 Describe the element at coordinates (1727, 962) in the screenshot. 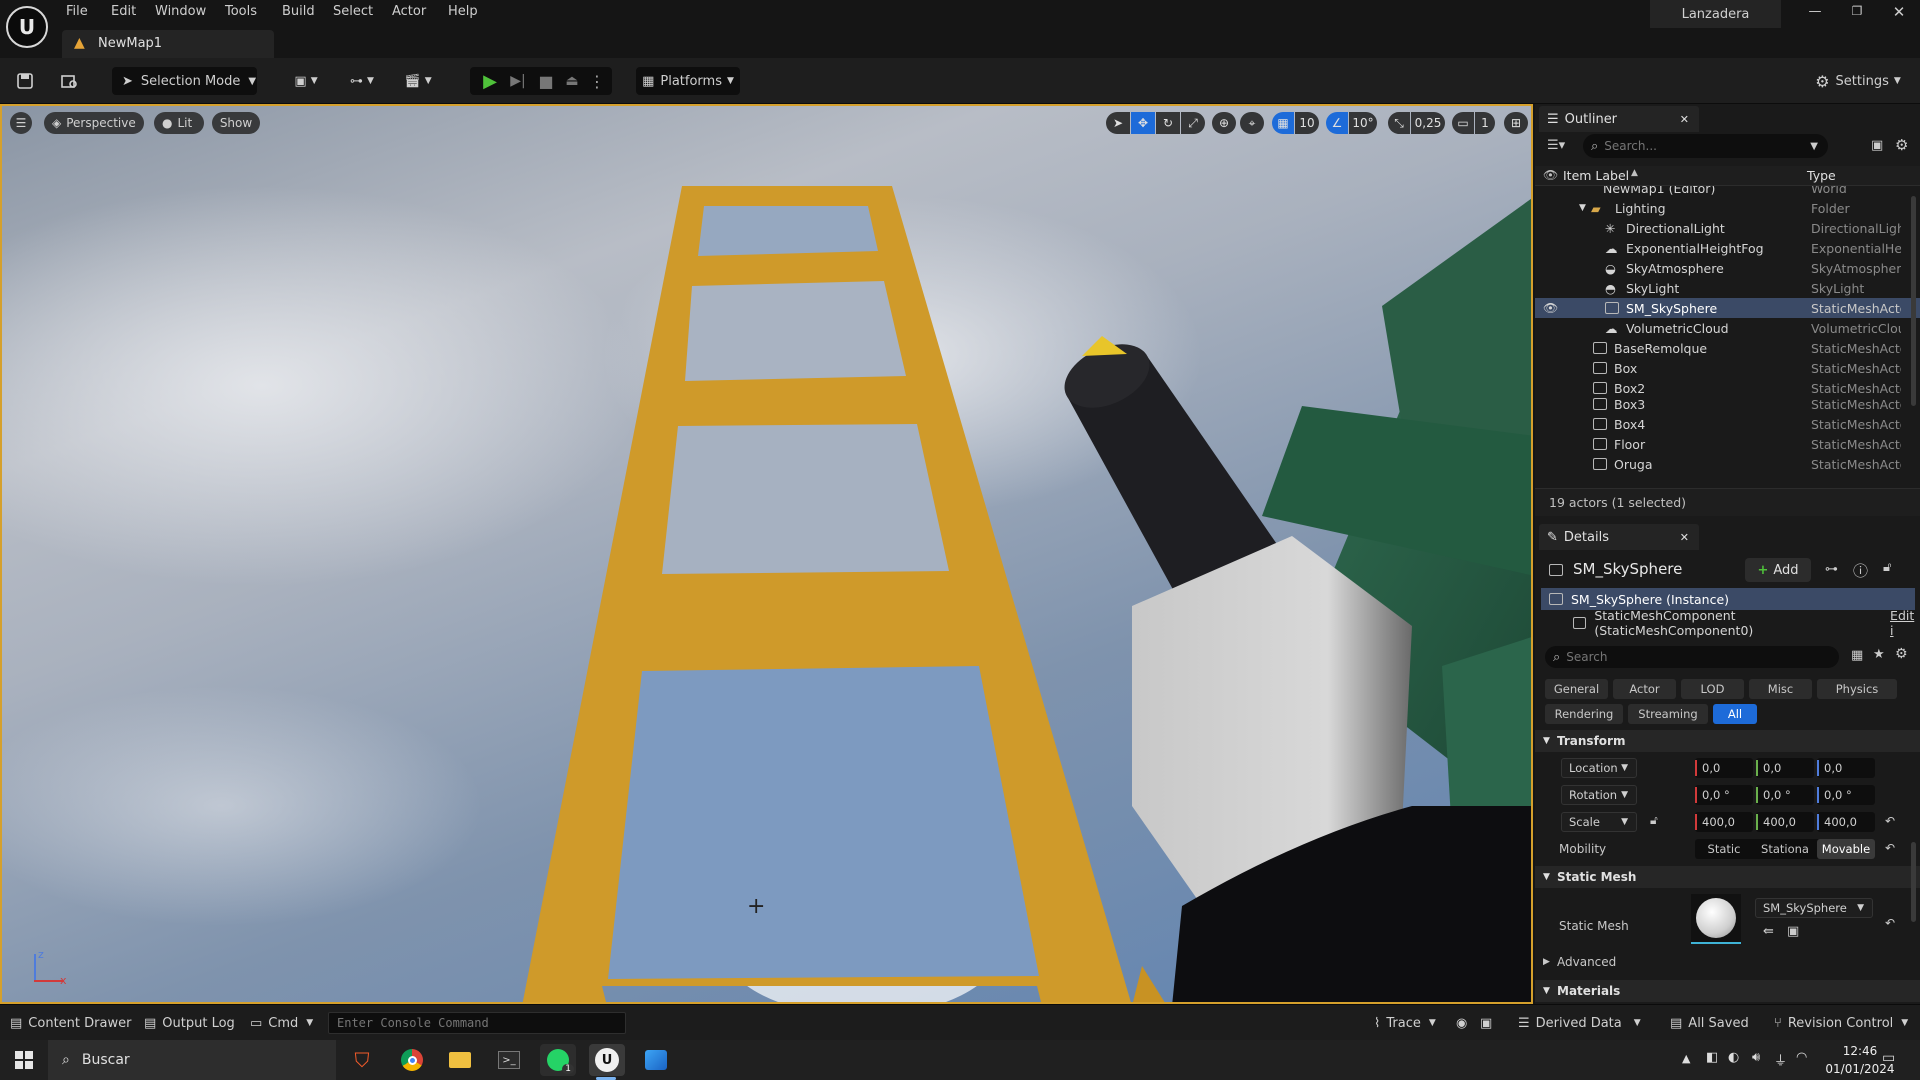

I see `advanced-row: ▶ Advanced` at that location.